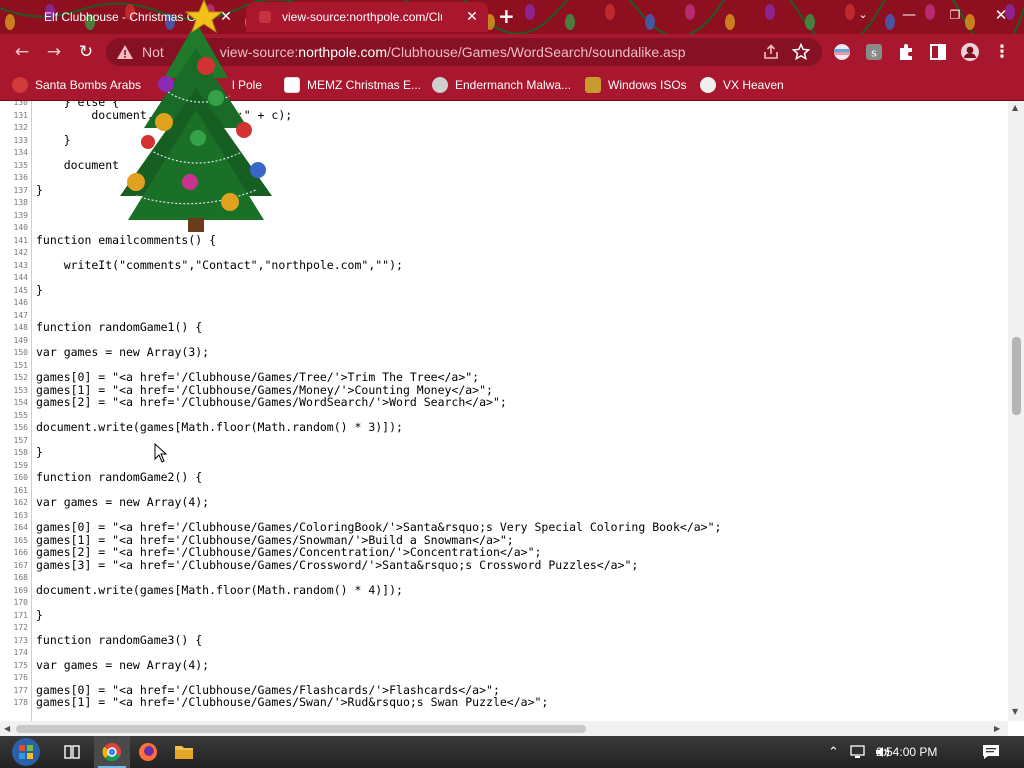 The width and height of the screenshot is (1024, 768). What do you see at coordinates (20, 590) in the screenshot?
I see `line-number: 169` at bounding box center [20, 590].